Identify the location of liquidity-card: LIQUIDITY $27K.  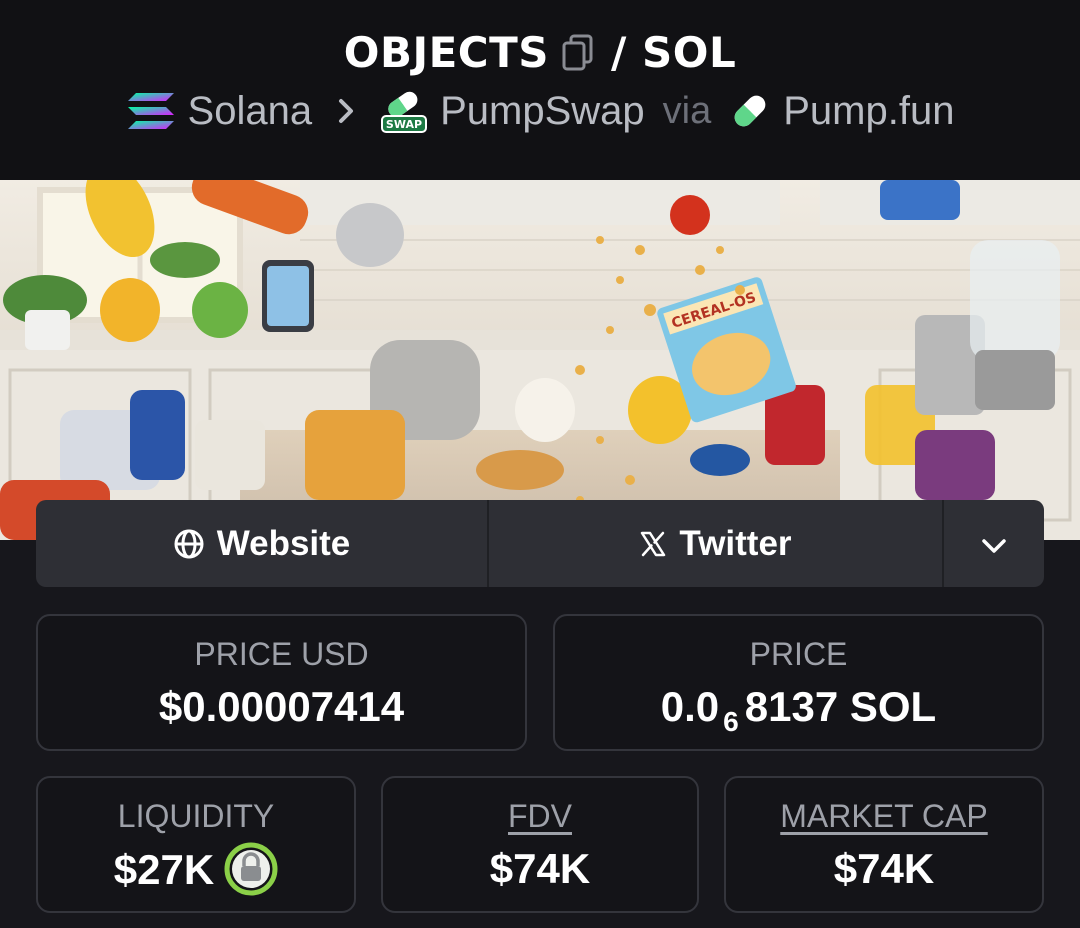
(196, 844).